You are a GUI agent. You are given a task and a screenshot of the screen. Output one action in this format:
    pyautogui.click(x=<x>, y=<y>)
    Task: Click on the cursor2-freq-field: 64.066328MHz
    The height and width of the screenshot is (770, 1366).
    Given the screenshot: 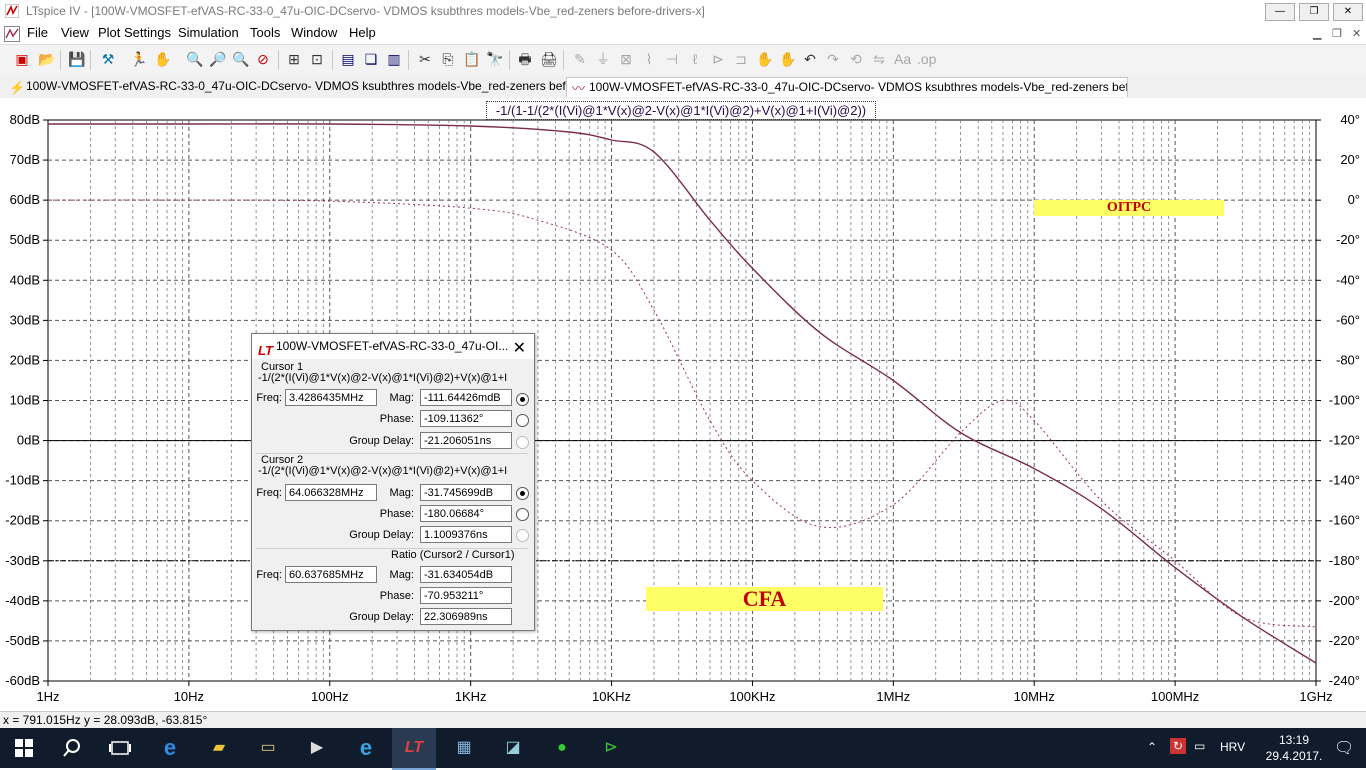 What is the action you would take?
    pyautogui.click(x=331, y=492)
    